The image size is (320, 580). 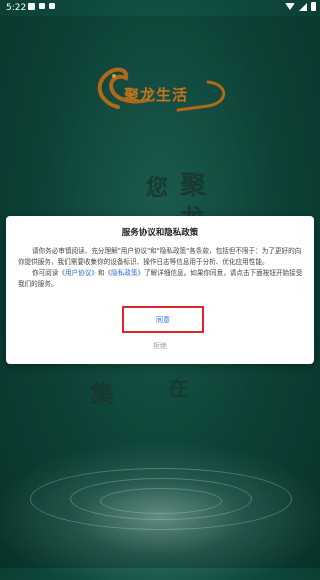 I want to click on image-icon, so click(x=42, y=6).